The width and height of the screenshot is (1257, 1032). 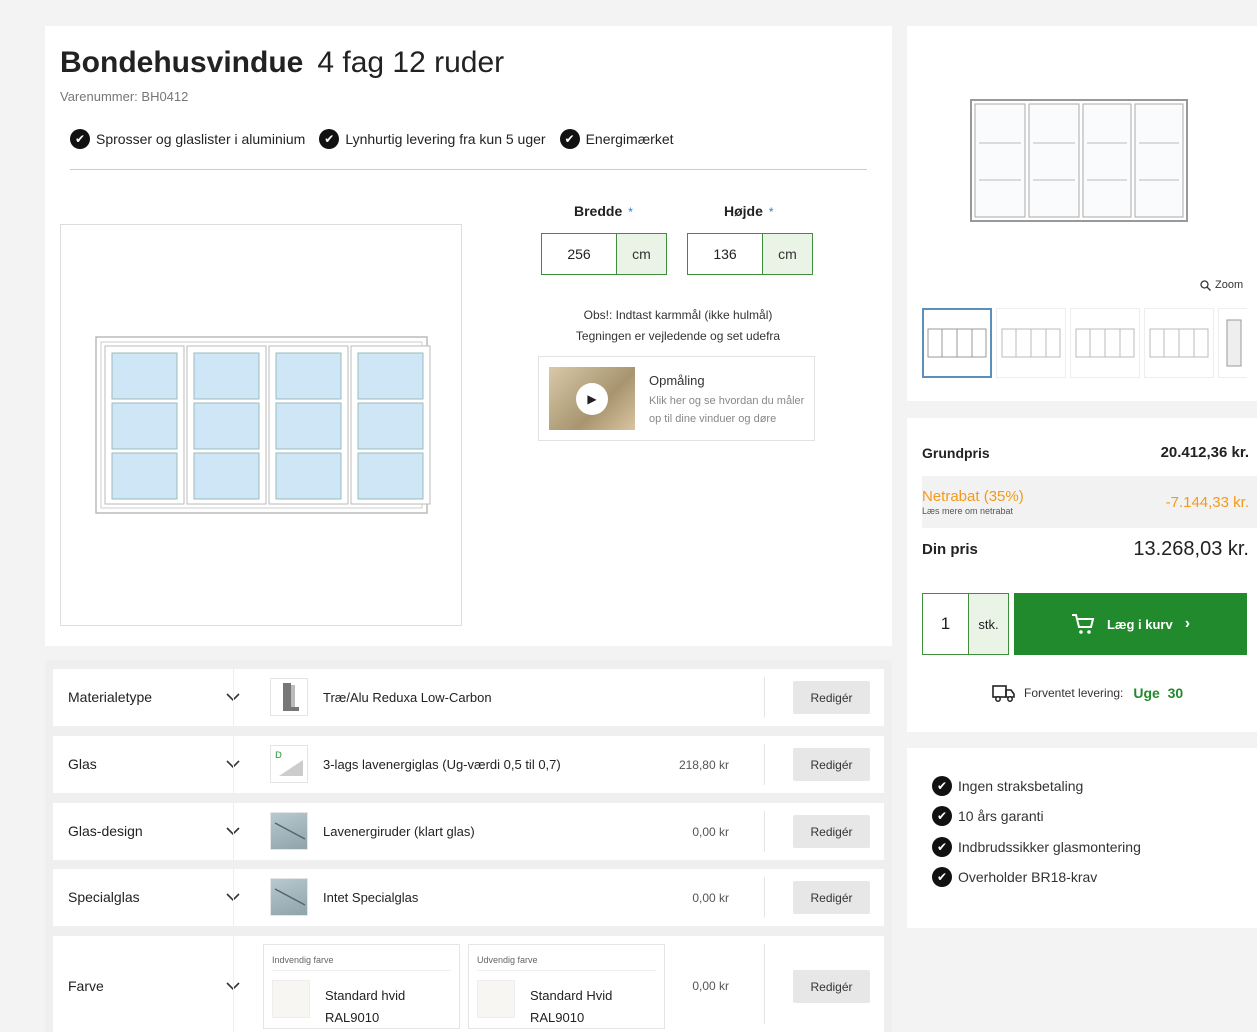 I want to click on truck-icon, so click(x=1003, y=693).